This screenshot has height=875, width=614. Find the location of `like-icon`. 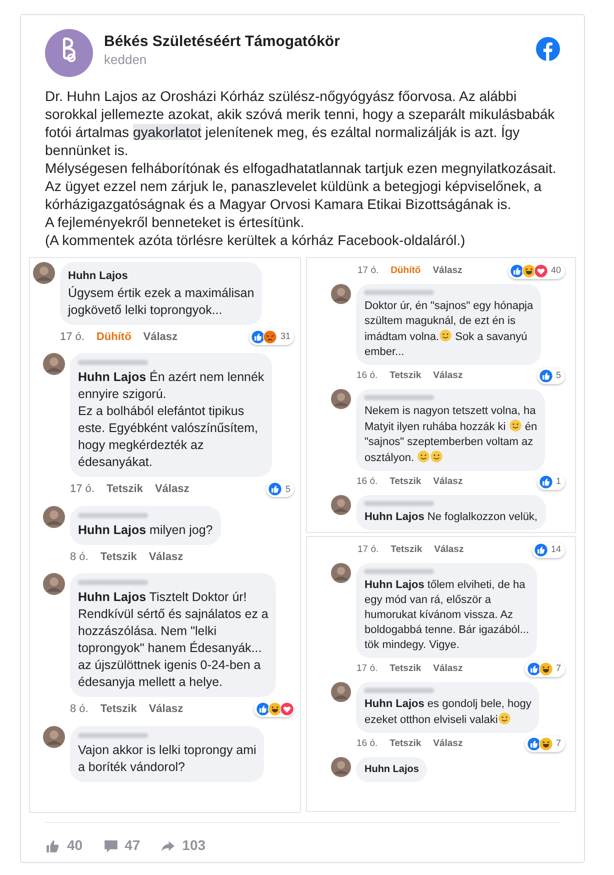

like-icon is located at coordinates (53, 846).